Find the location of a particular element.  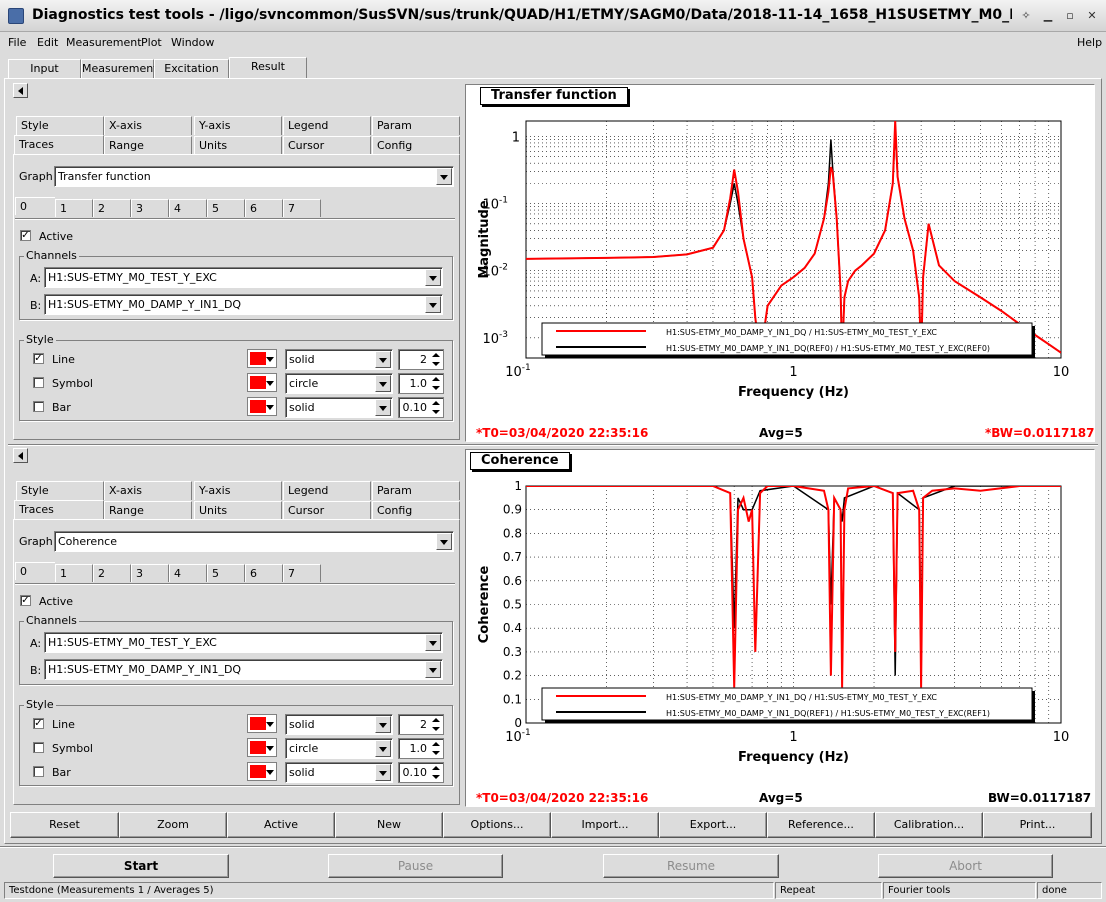

resume-button: Resume is located at coordinates (691, 866).